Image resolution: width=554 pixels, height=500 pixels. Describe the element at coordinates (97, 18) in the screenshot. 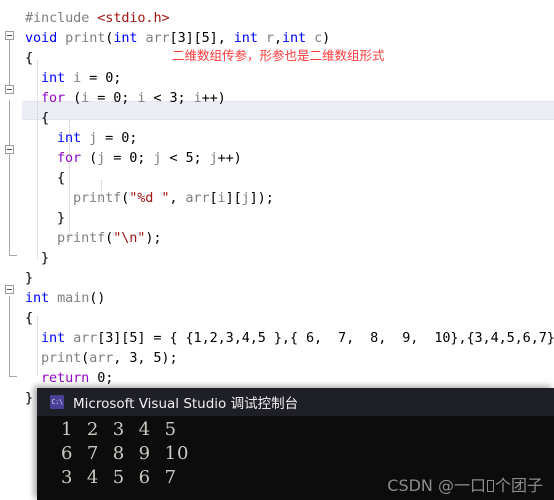

I see `code-line: #include <stdio.h>` at that location.